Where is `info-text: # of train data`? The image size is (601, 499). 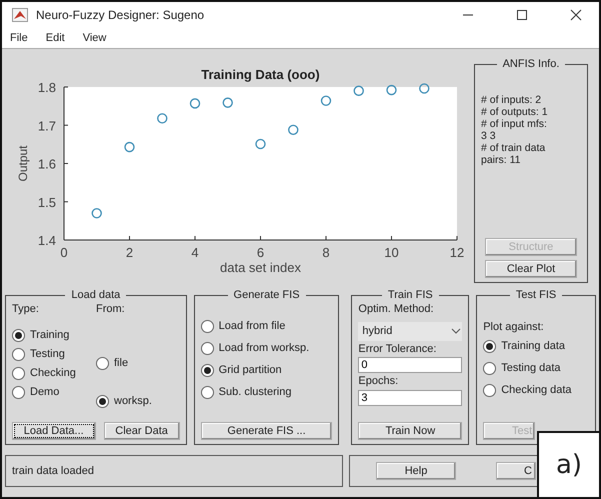 info-text: # of train data is located at coordinates (513, 148).